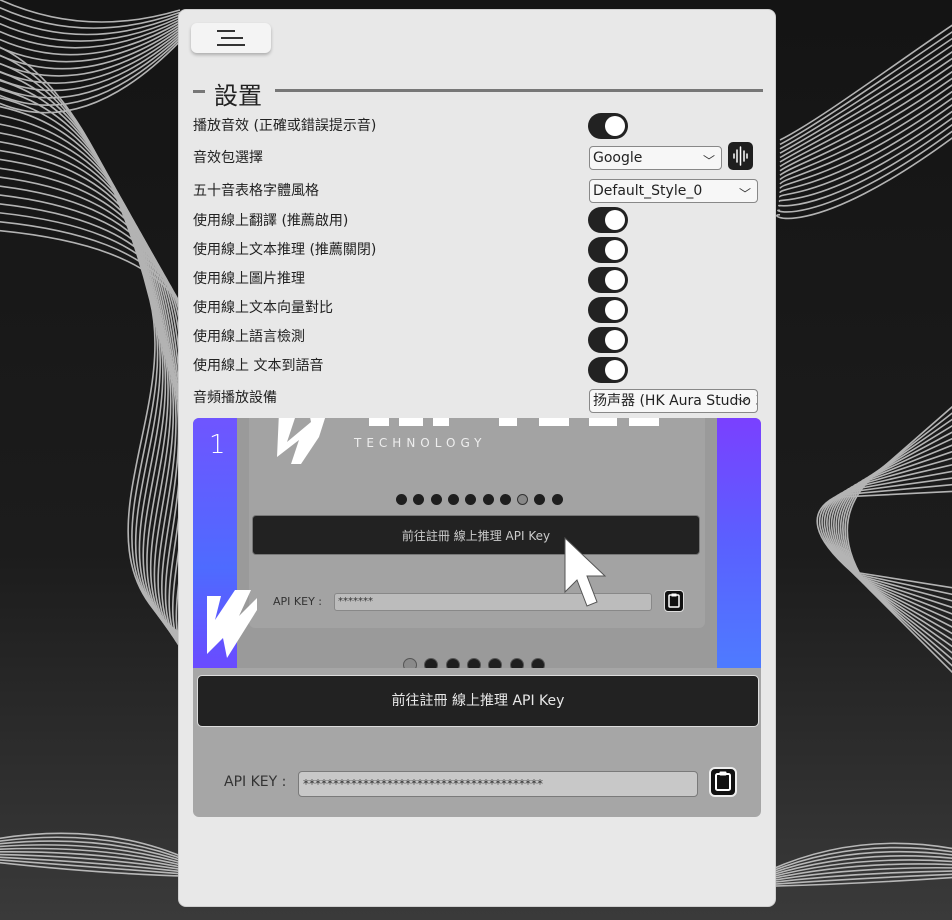 The width and height of the screenshot is (952, 920). I want to click on setting-row-online-text-inference: 使用線上文本推理 (推薦關閉), so click(284, 252).